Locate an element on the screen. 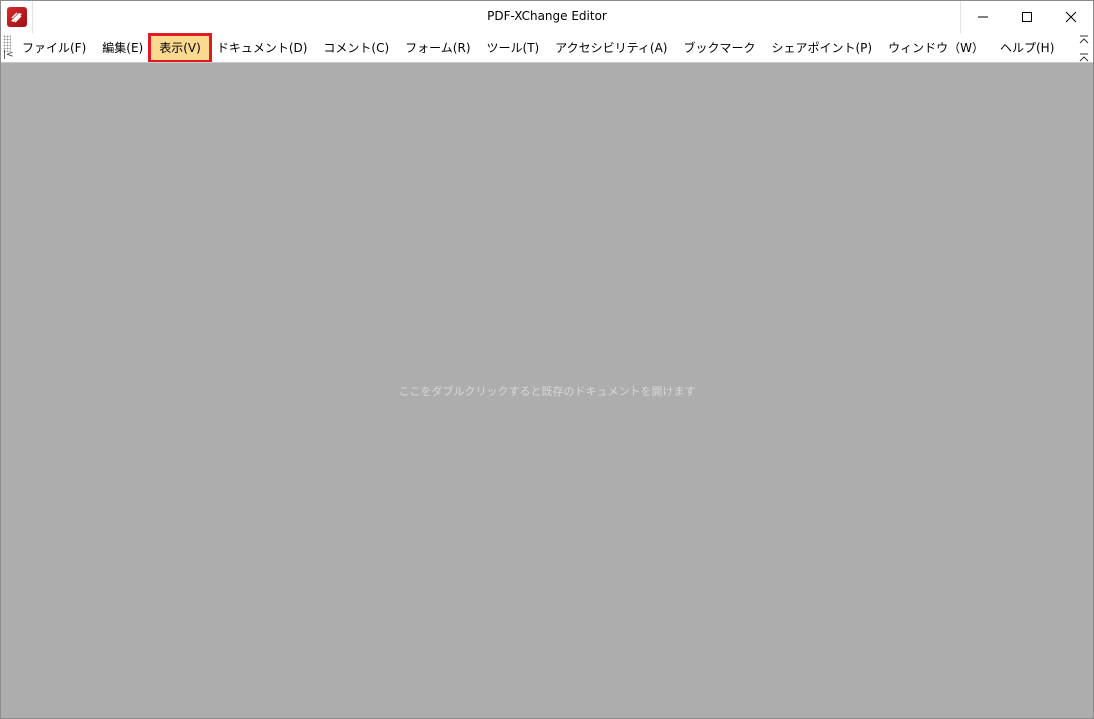 This screenshot has height=719, width=1094. close-icon is located at coordinates (1071, 17).